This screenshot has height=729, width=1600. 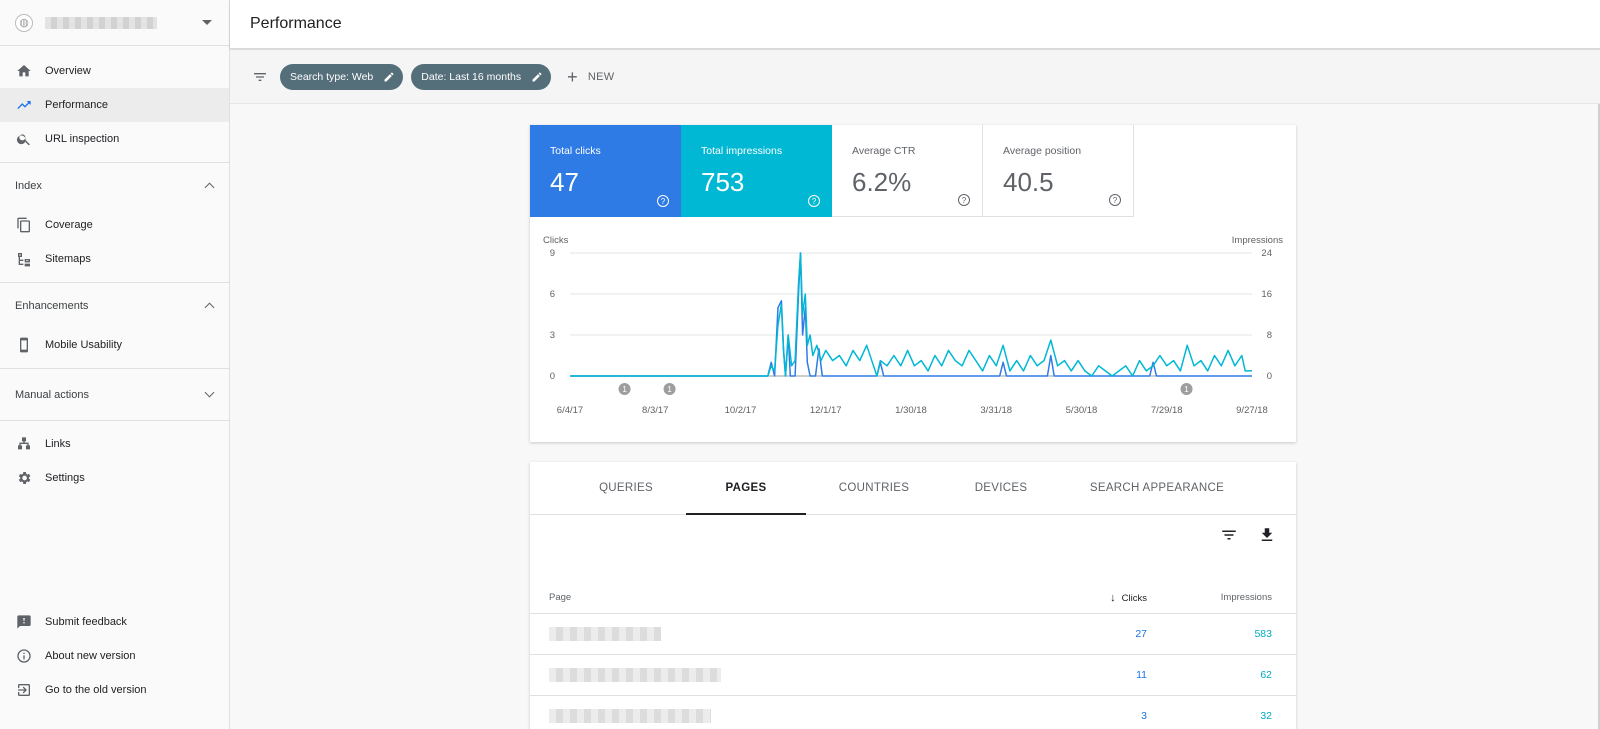 I want to click on feedback-icon, so click(x=24, y=622).